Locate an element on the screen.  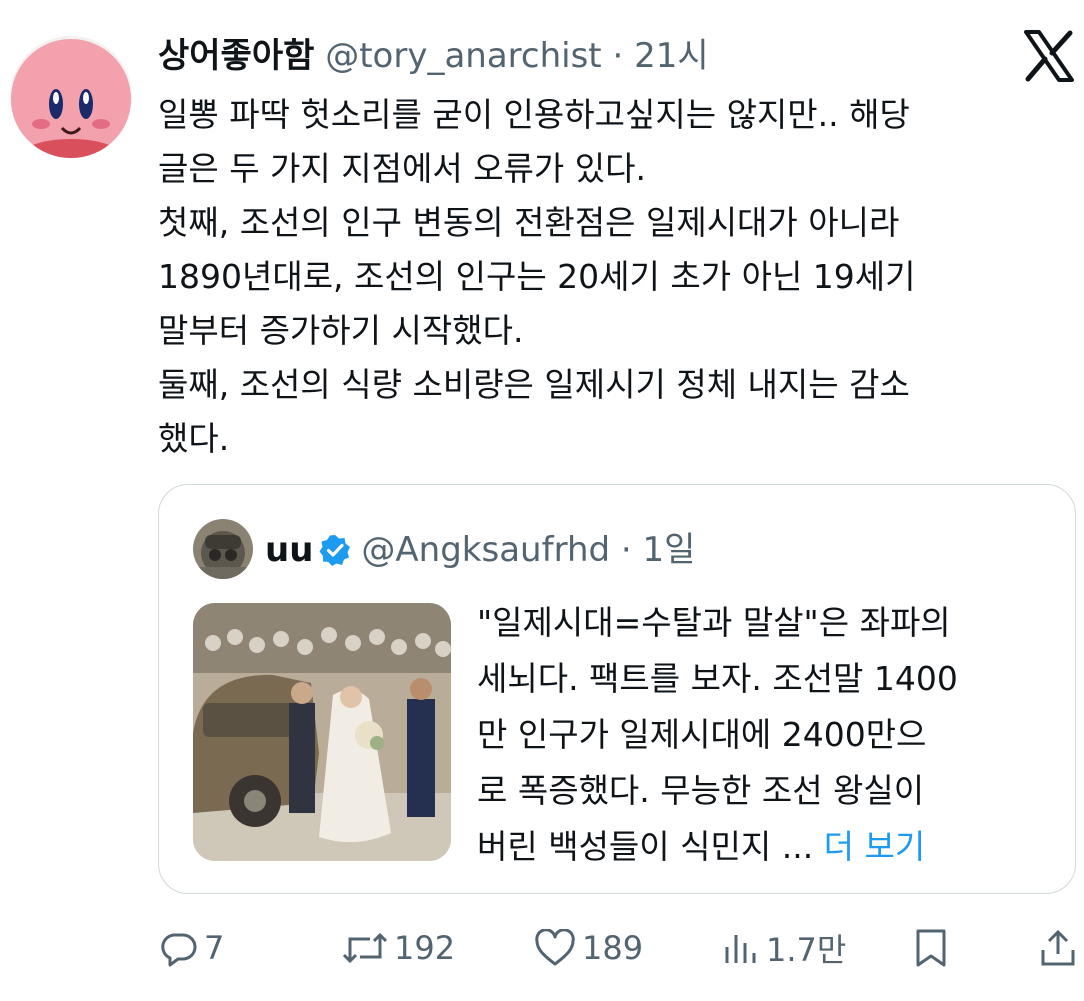
post-header: 상어좋아함 @tory_anarchist · 21시 is located at coordinates (561, 56).